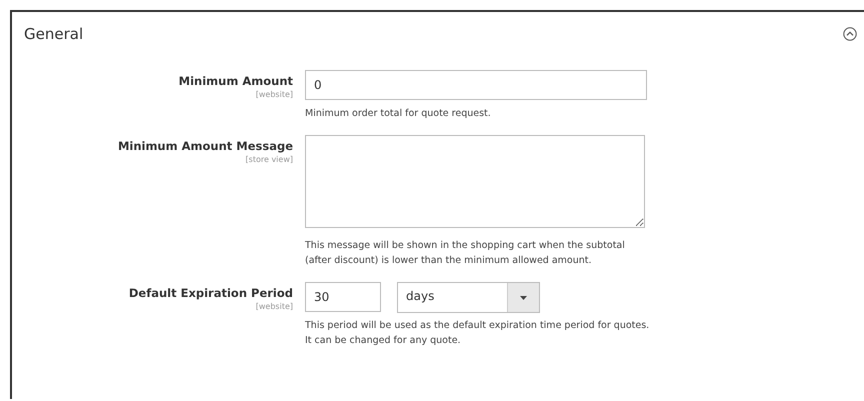  What do you see at coordinates (398, 114) in the screenshot?
I see `field-note: Minimum order total for quote request.` at bounding box center [398, 114].